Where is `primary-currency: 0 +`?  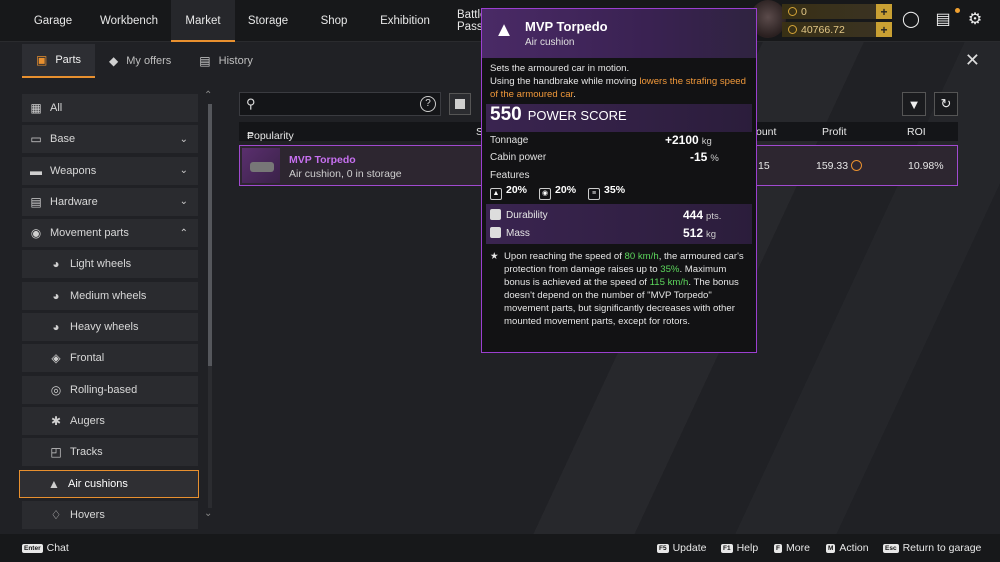 primary-currency: 0 + is located at coordinates (837, 11).